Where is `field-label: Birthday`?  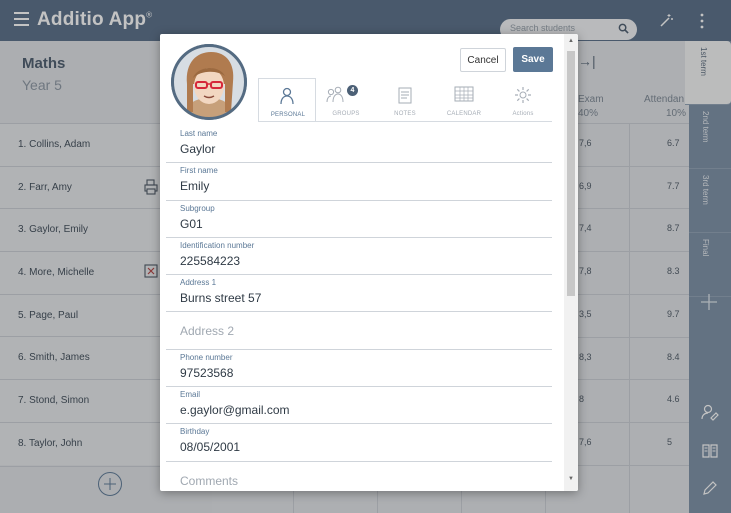 field-label: Birthday is located at coordinates (195, 432).